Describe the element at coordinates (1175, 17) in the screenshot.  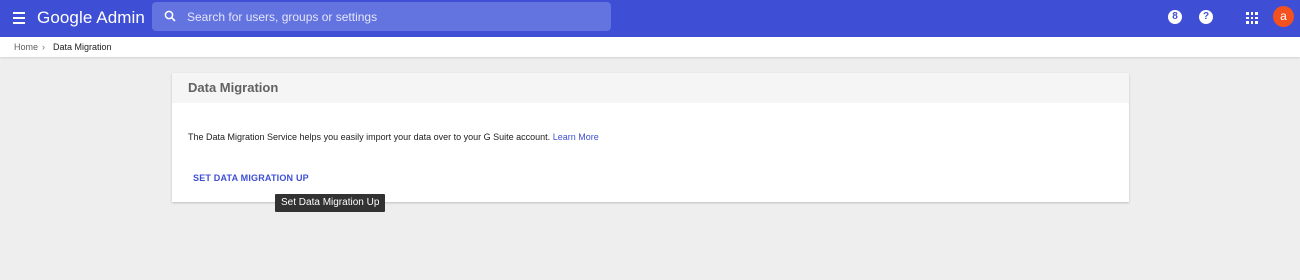
I see `support-icon: 8` at that location.